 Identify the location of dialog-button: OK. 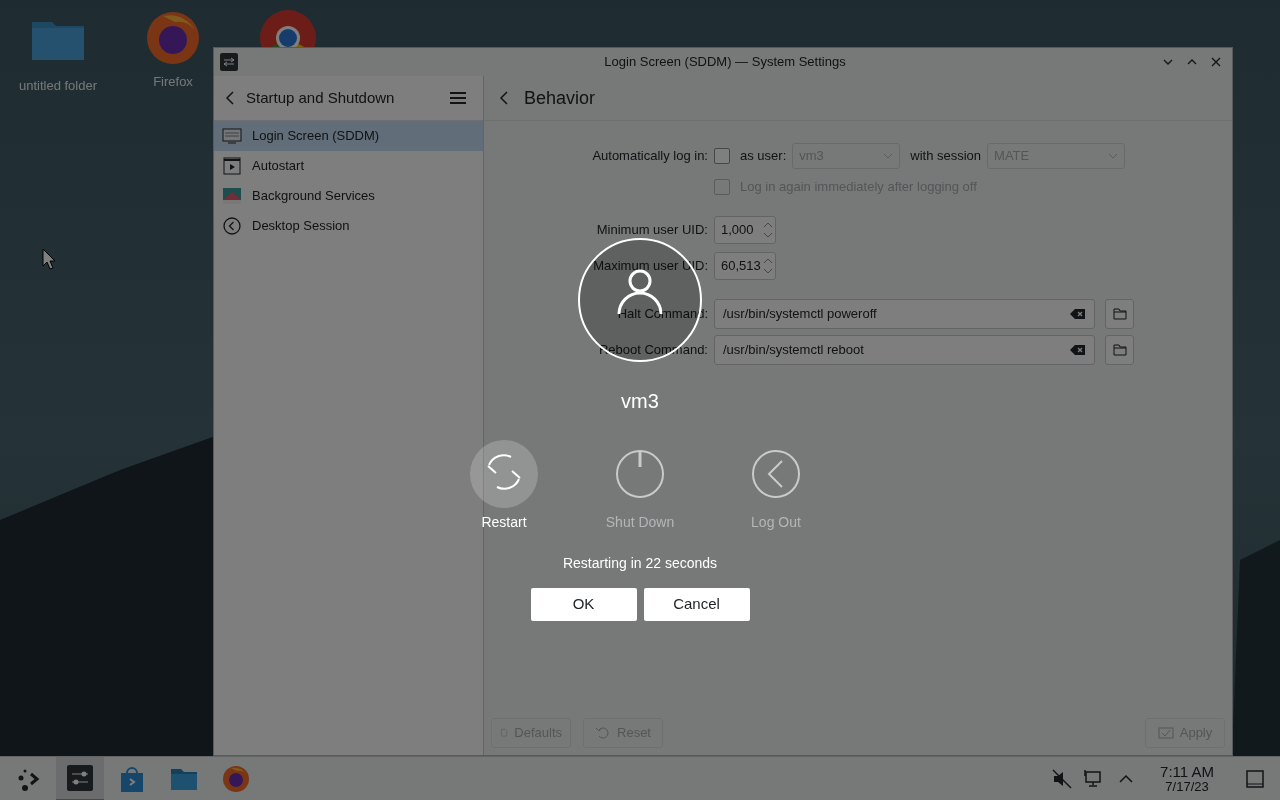
(583, 604).